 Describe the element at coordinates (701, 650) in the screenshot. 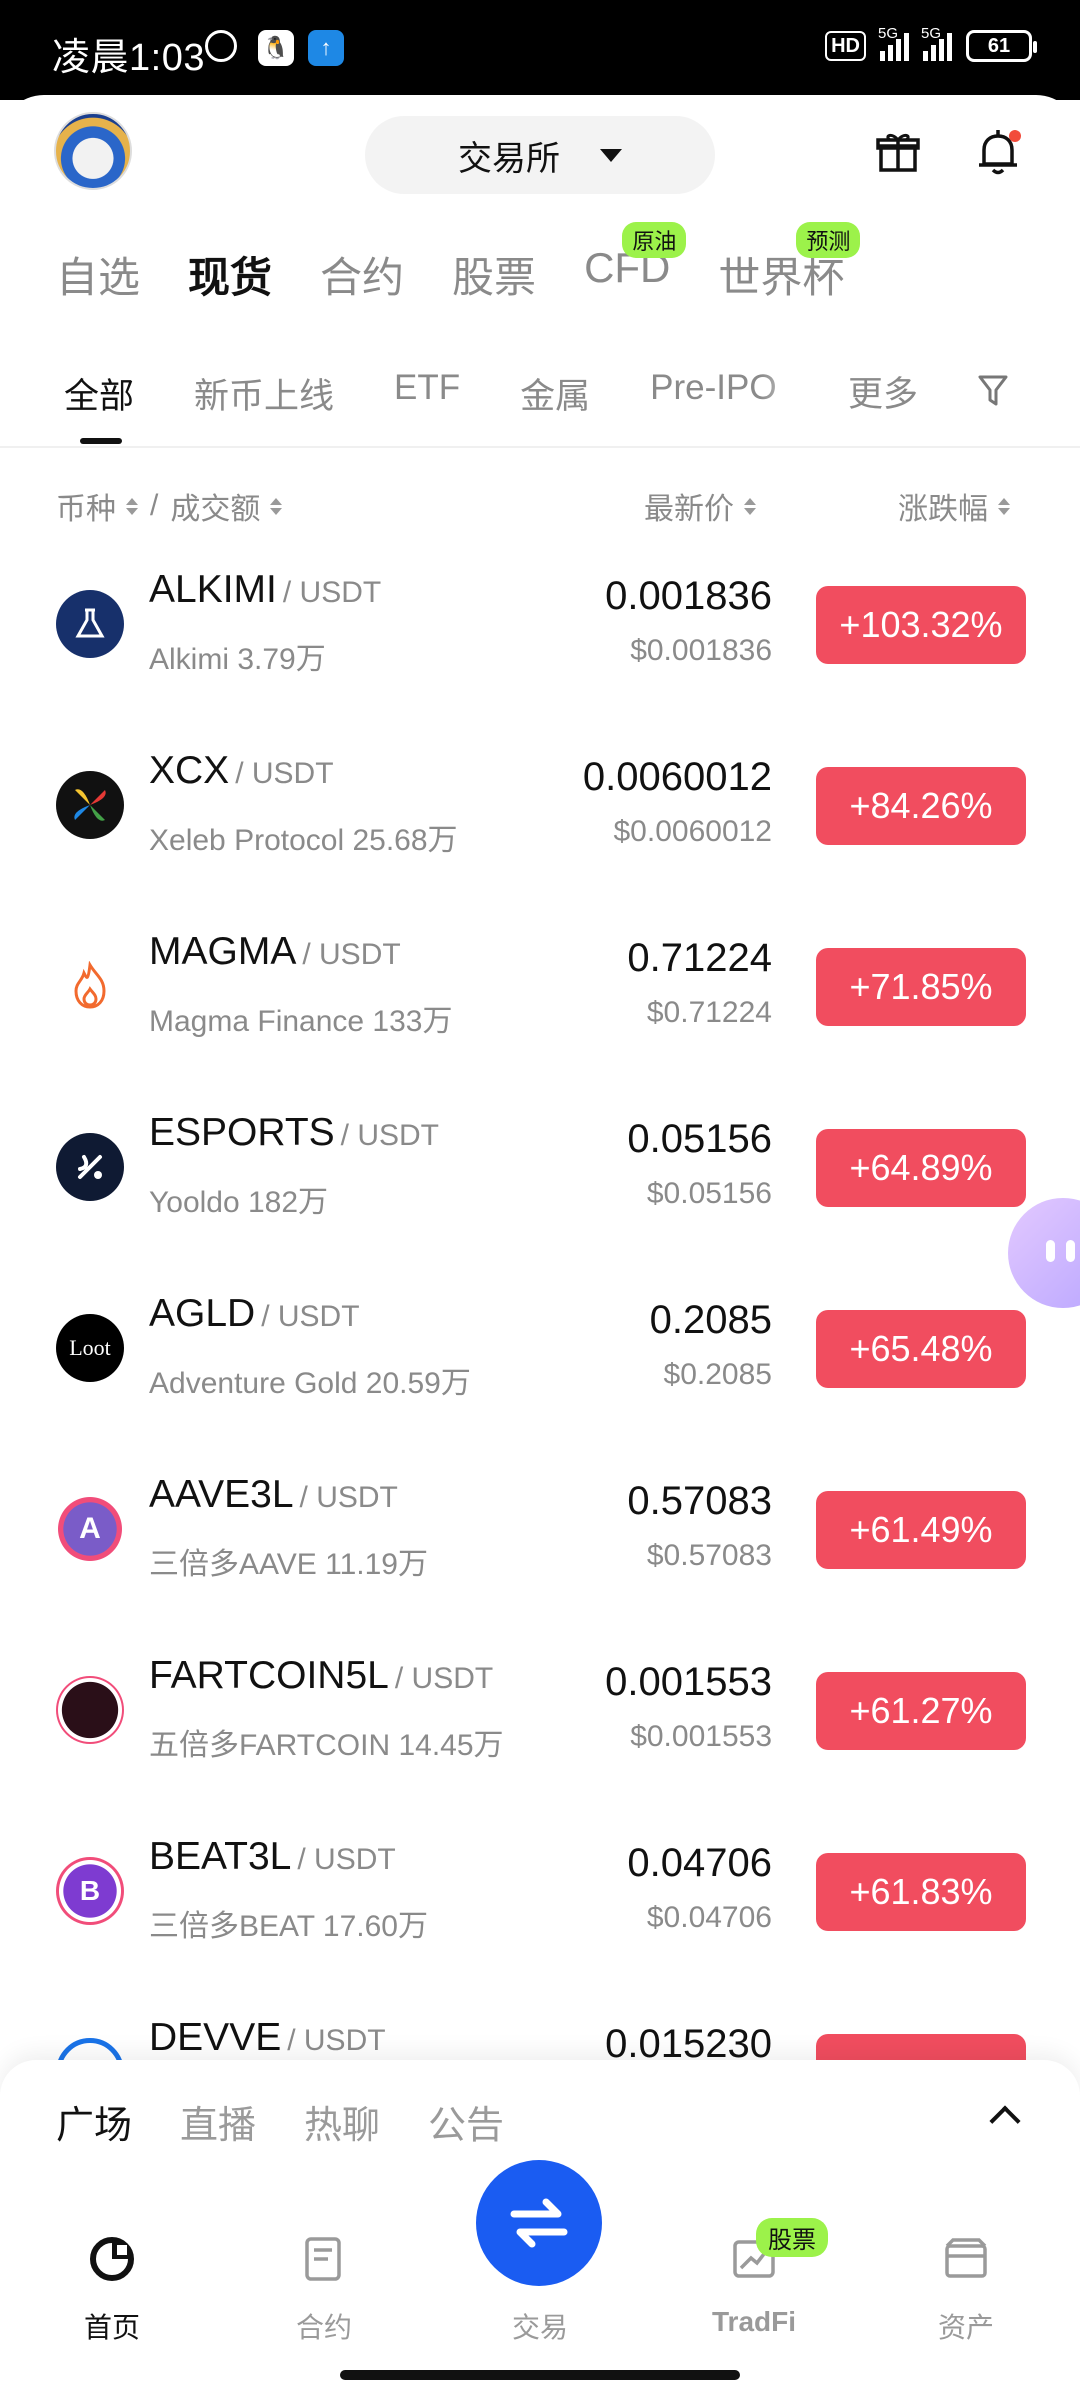

I see `usd-price: $0.001836` at that location.